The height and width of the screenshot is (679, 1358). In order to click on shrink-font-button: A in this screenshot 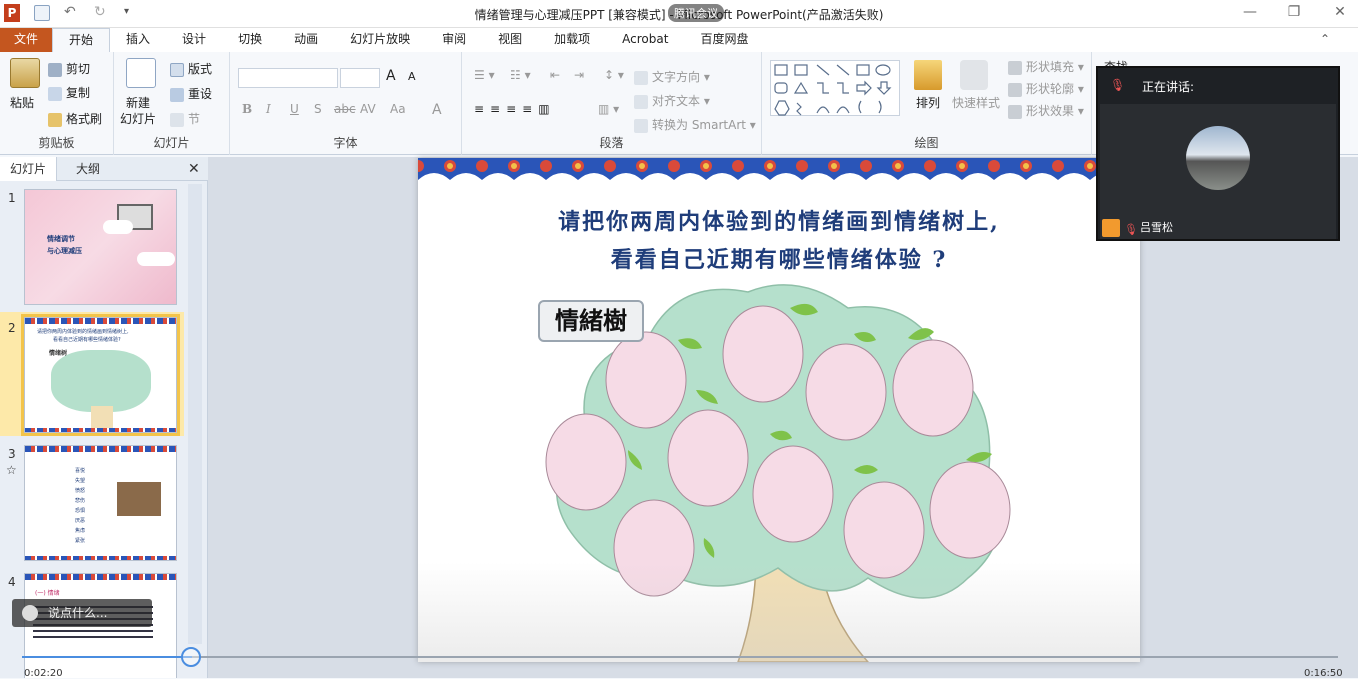, I will do `click(412, 76)`.